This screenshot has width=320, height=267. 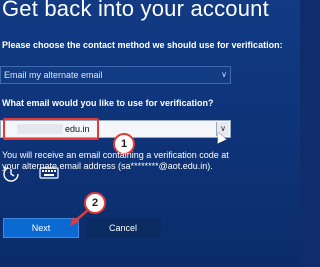 What do you see at coordinates (123, 228) in the screenshot?
I see `cancel-button: Cancel` at bounding box center [123, 228].